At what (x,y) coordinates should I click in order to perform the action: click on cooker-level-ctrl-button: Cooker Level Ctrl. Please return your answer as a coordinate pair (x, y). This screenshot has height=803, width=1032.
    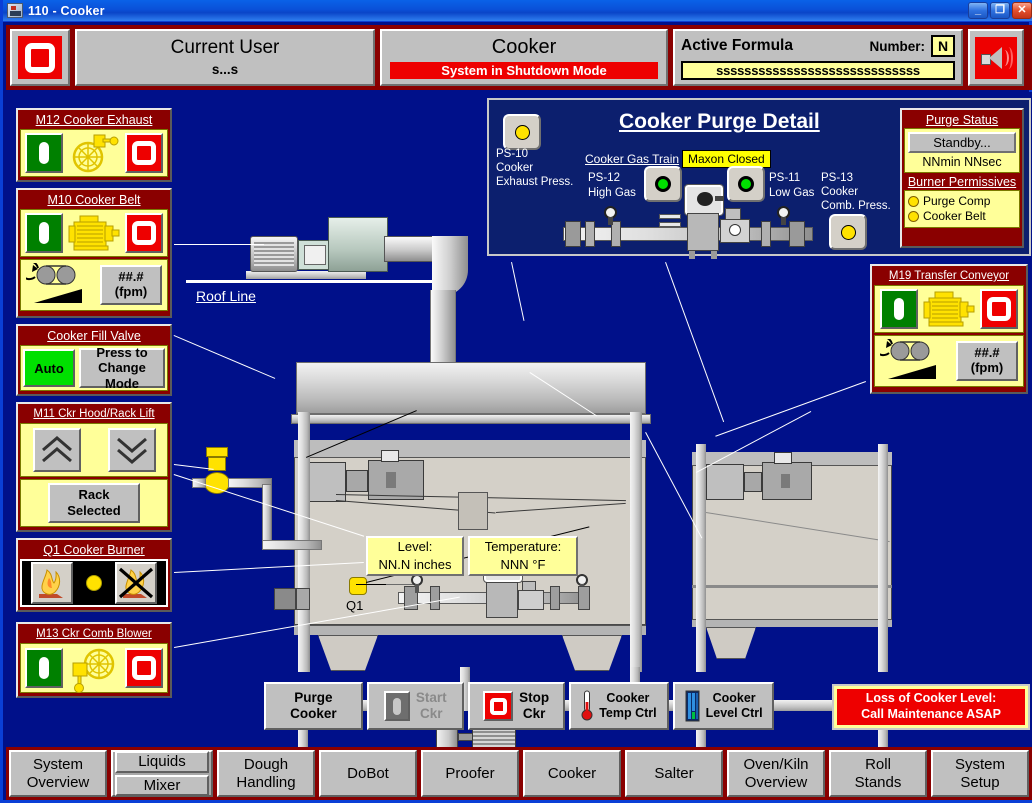
    Looking at the image, I should click on (723, 706).